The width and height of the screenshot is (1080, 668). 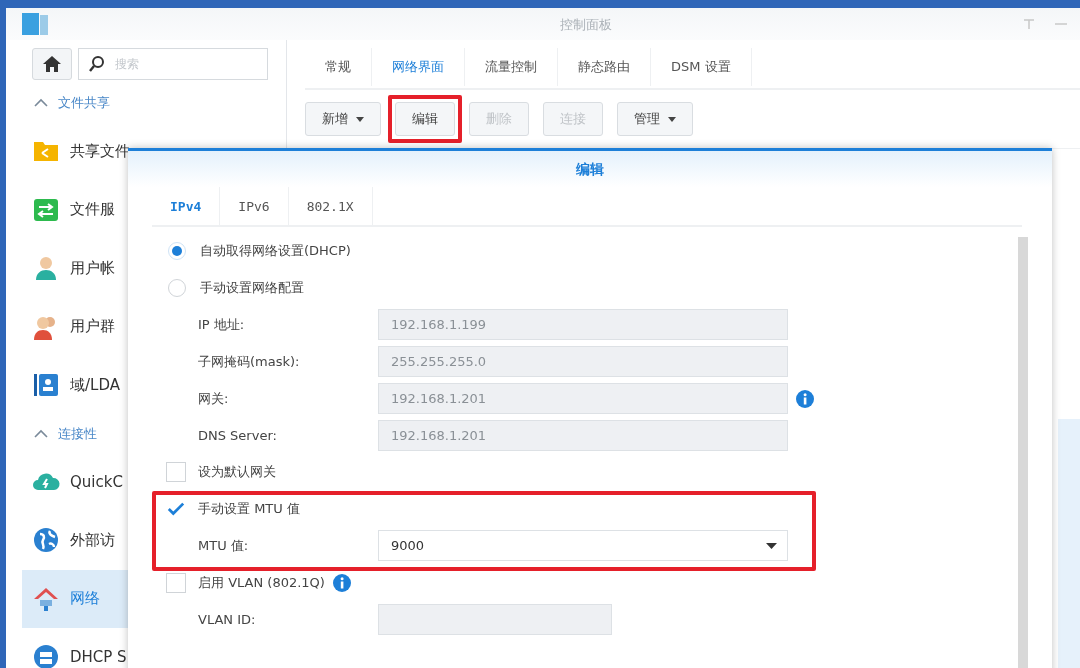 I want to click on option-label: 设为默认网关, so click(x=237, y=472).